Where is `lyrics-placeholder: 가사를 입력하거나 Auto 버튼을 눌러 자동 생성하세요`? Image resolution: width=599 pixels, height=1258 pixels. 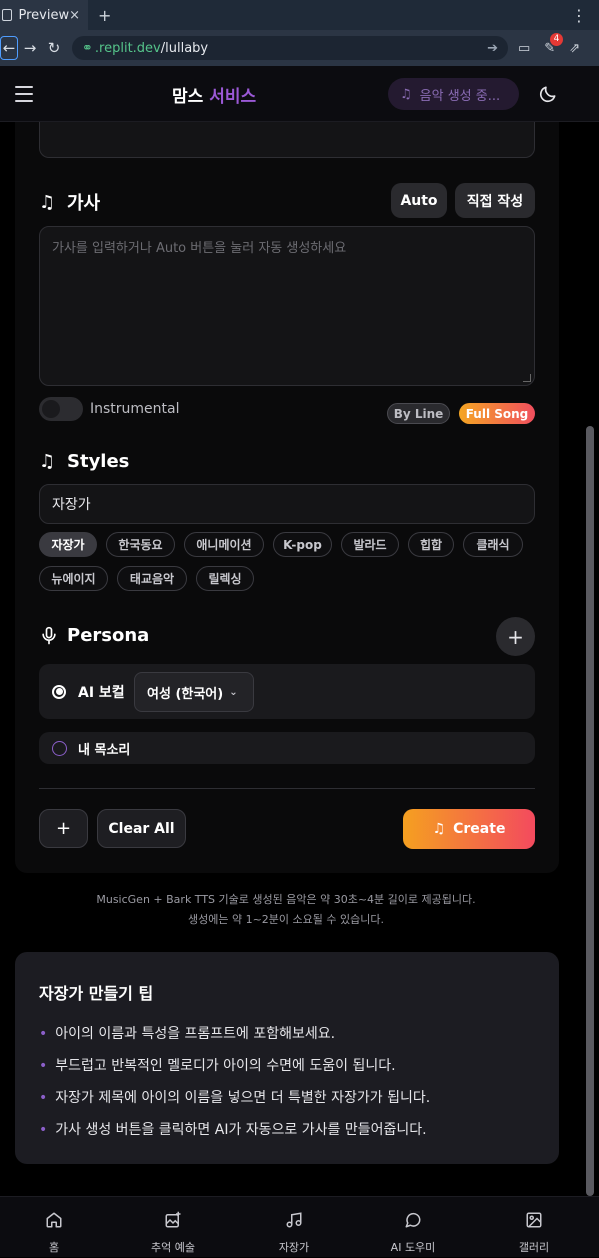 lyrics-placeholder: 가사를 입력하거나 Auto 버튼을 눌러 자동 생성하세요 is located at coordinates (199, 248).